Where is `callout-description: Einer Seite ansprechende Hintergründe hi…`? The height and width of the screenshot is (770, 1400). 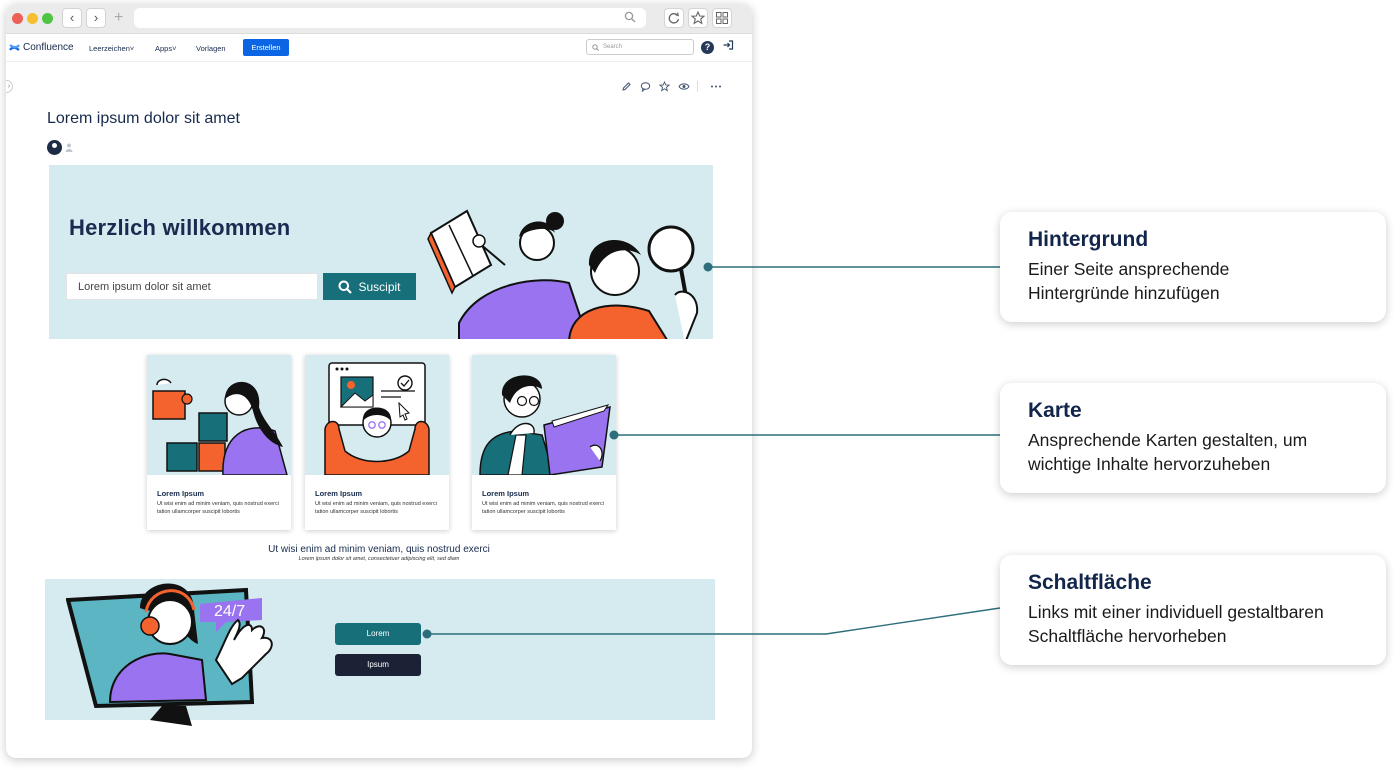 callout-description: Einer Seite ansprechende Hintergründe hi… is located at coordinates (1129, 281).